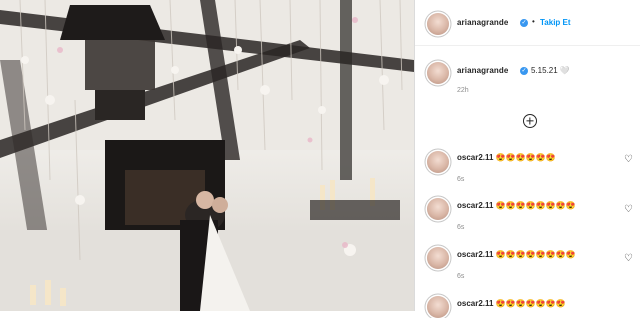 Image resolution: width=640 pixels, height=318 pixels. What do you see at coordinates (463, 90) in the screenshot?
I see `caption-timestamp: 22h` at bounding box center [463, 90].